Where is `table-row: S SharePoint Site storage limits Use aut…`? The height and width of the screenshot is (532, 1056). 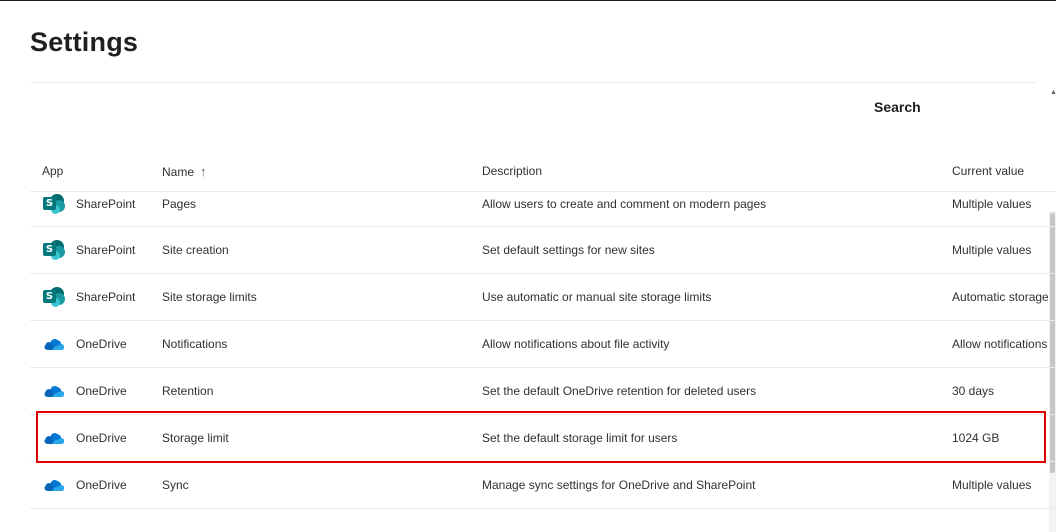 table-row: S SharePoint Site storage limits Use aut… is located at coordinates (543, 297).